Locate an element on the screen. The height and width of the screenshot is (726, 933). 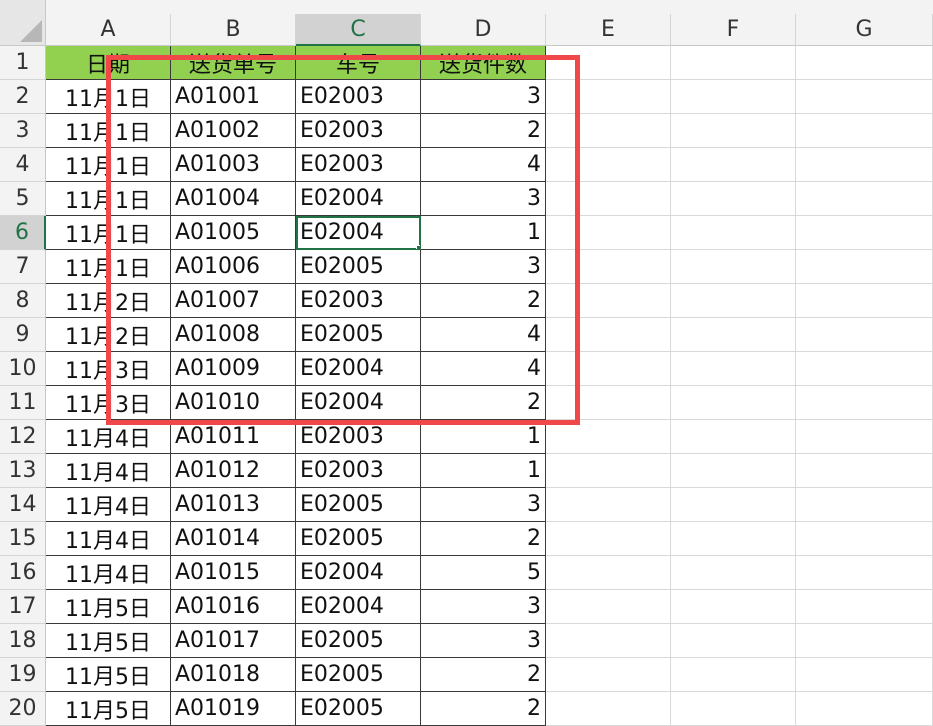
row-header-1: 1 is located at coordinates (23, 63).